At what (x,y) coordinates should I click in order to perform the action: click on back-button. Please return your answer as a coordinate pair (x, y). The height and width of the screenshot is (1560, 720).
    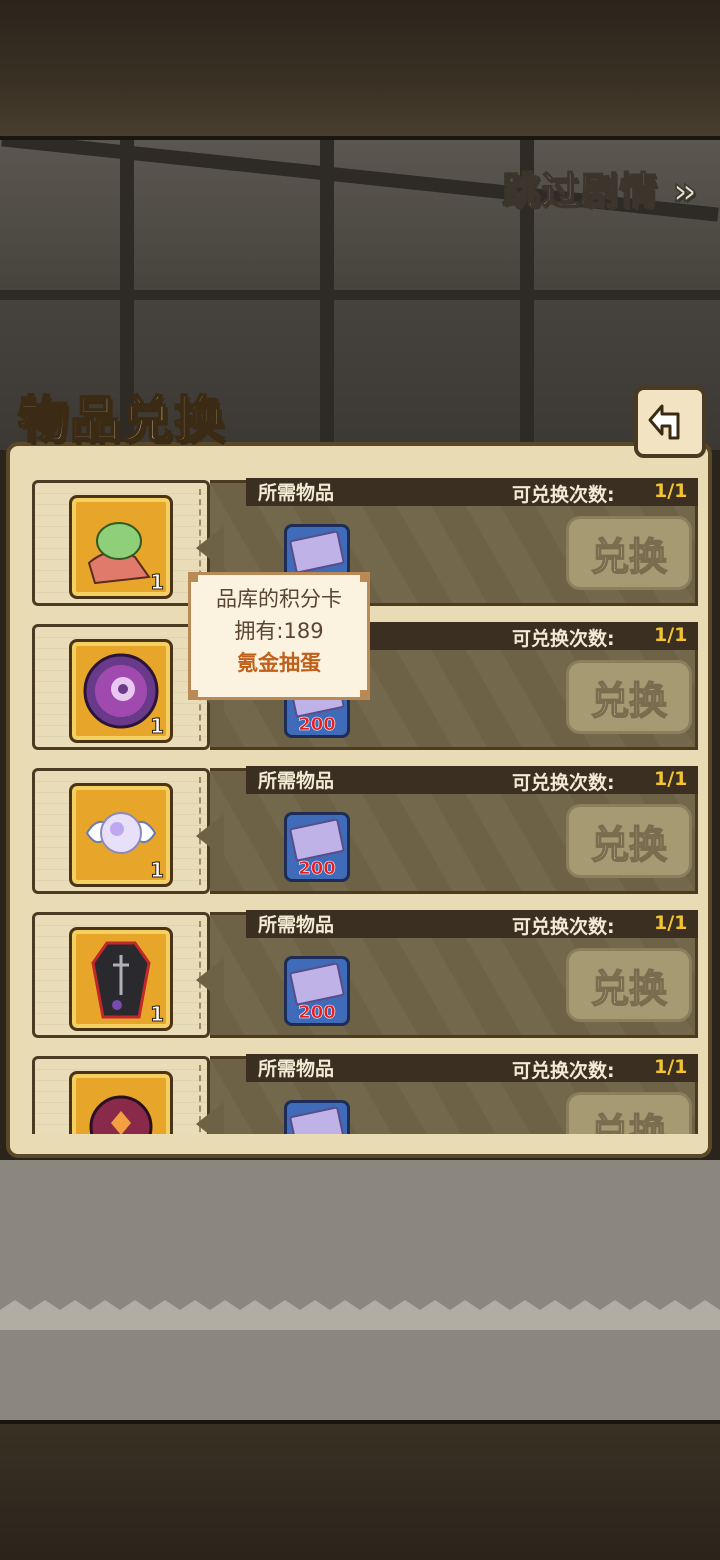
    Looking at the image, I should click on (670, 422).